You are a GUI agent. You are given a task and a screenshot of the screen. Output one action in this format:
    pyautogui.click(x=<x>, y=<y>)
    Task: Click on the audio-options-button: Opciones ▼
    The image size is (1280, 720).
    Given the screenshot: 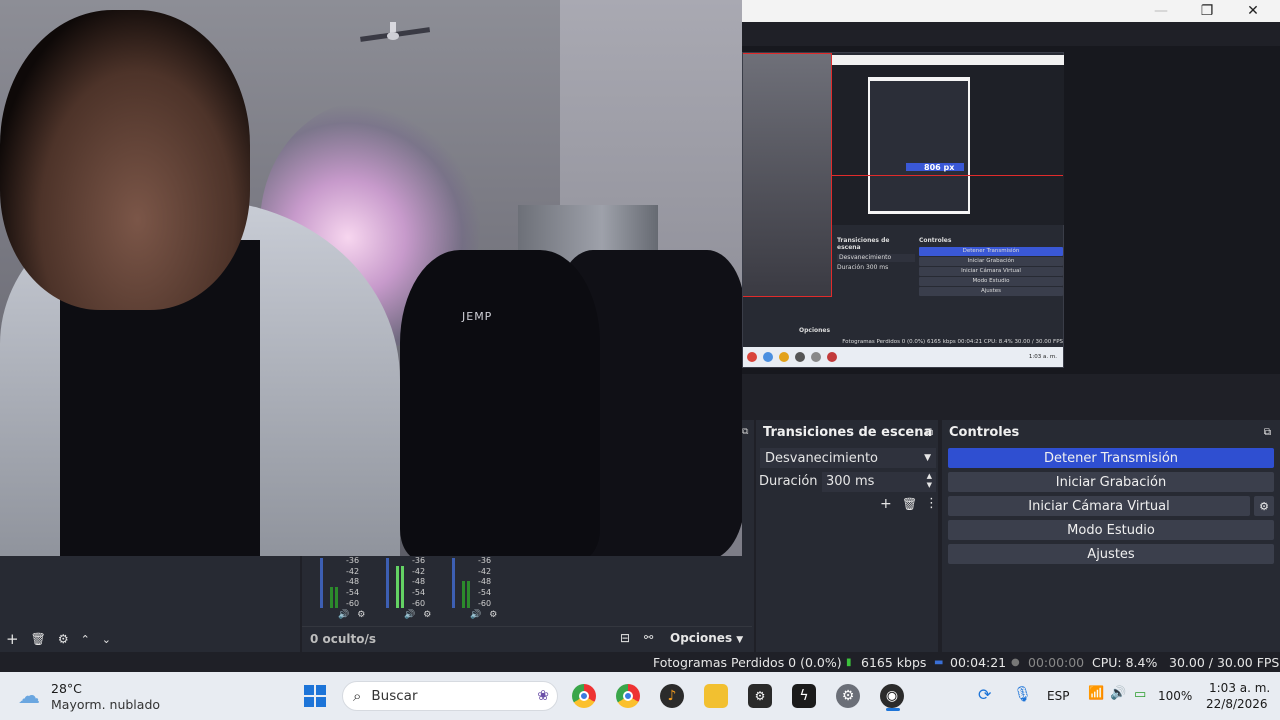 What is the action you would take?
    pyautogui.click(x=706, y=638)
    